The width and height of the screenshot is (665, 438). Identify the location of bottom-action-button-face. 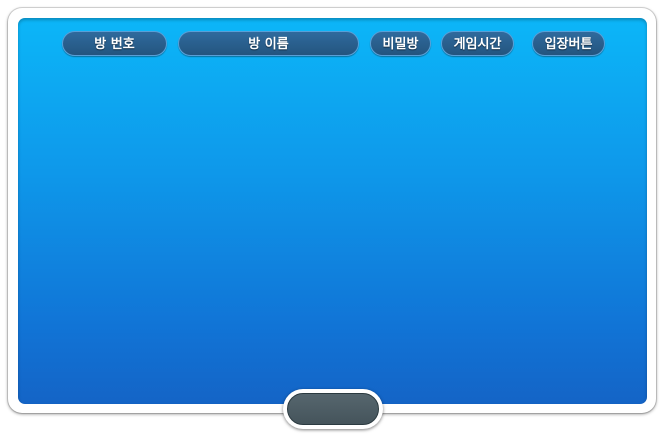
(333, 409).